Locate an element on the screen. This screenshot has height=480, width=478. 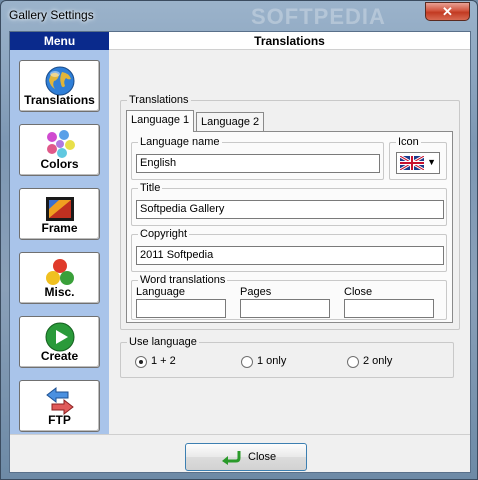
return-arrow-icon is located at coordinates (231, 458).